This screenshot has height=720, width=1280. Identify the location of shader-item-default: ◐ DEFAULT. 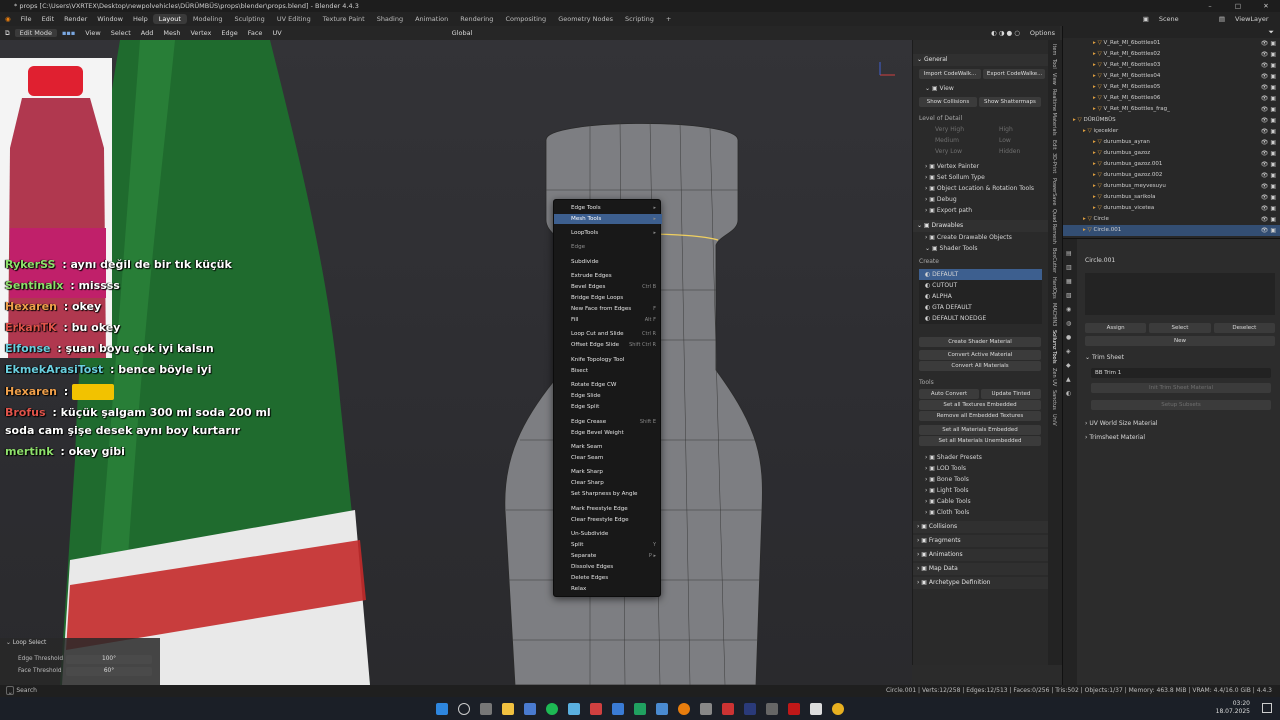
(980, 274).